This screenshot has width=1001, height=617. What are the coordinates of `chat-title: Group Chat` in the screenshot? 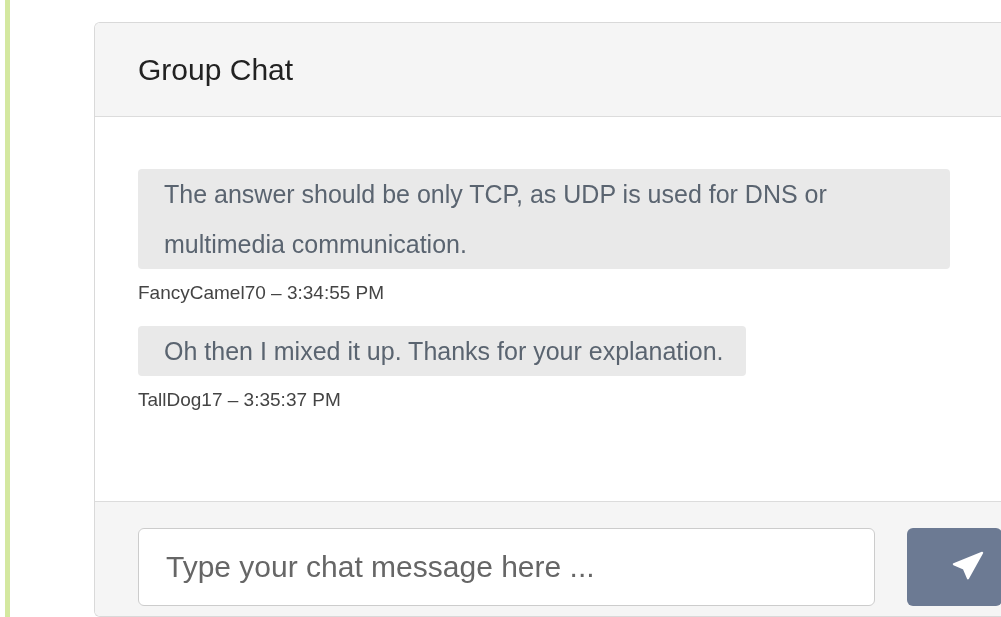 It's located at (216, 70).